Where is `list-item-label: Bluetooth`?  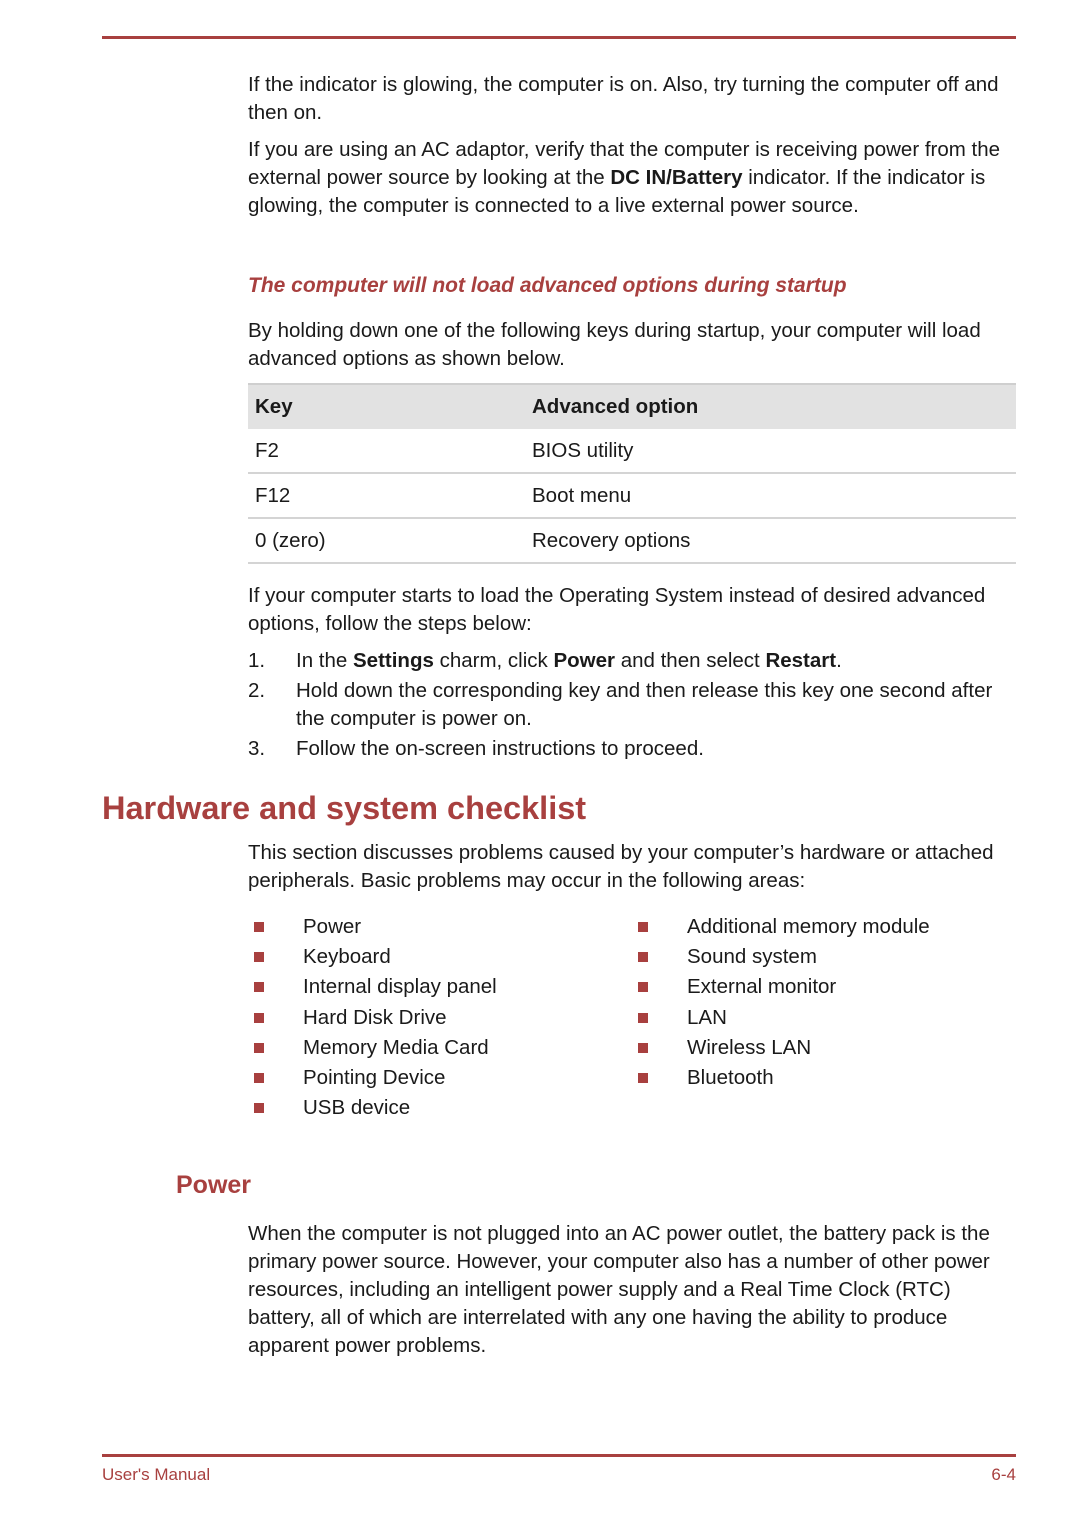 list-item-label: Bluetooth is located at coordinates (730, 1078).